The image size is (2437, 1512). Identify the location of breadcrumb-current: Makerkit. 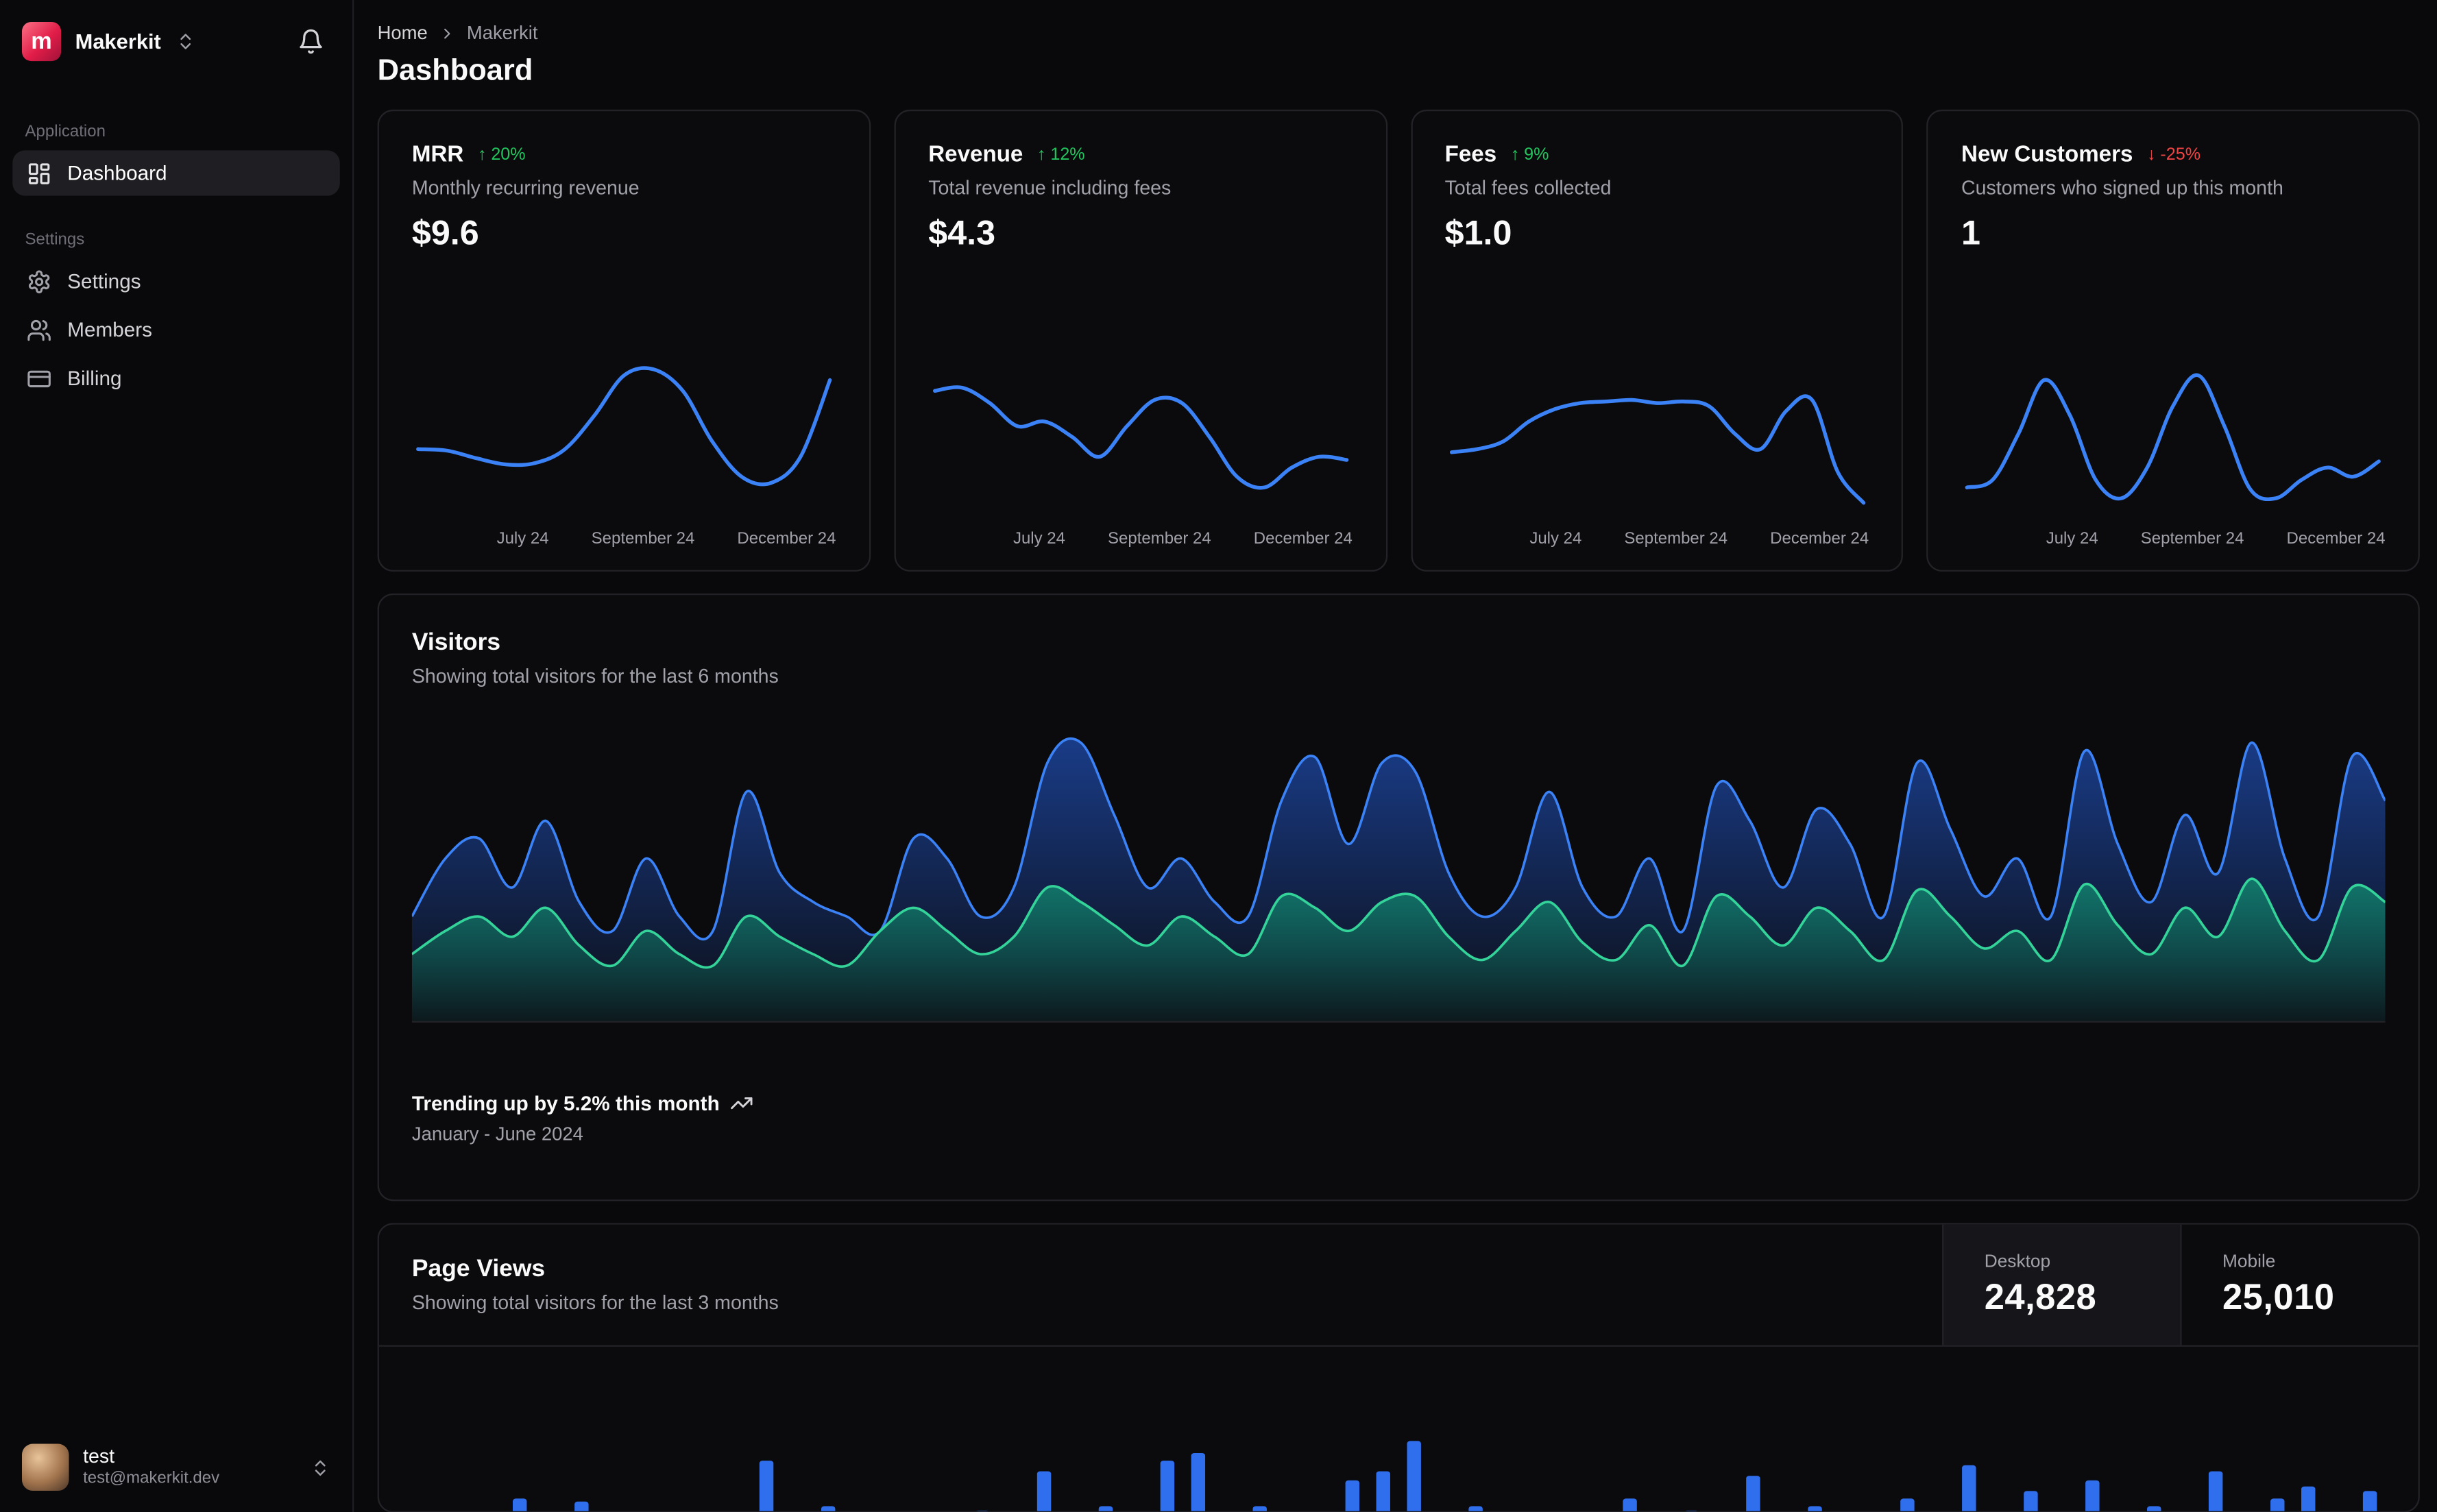
(502, 32).